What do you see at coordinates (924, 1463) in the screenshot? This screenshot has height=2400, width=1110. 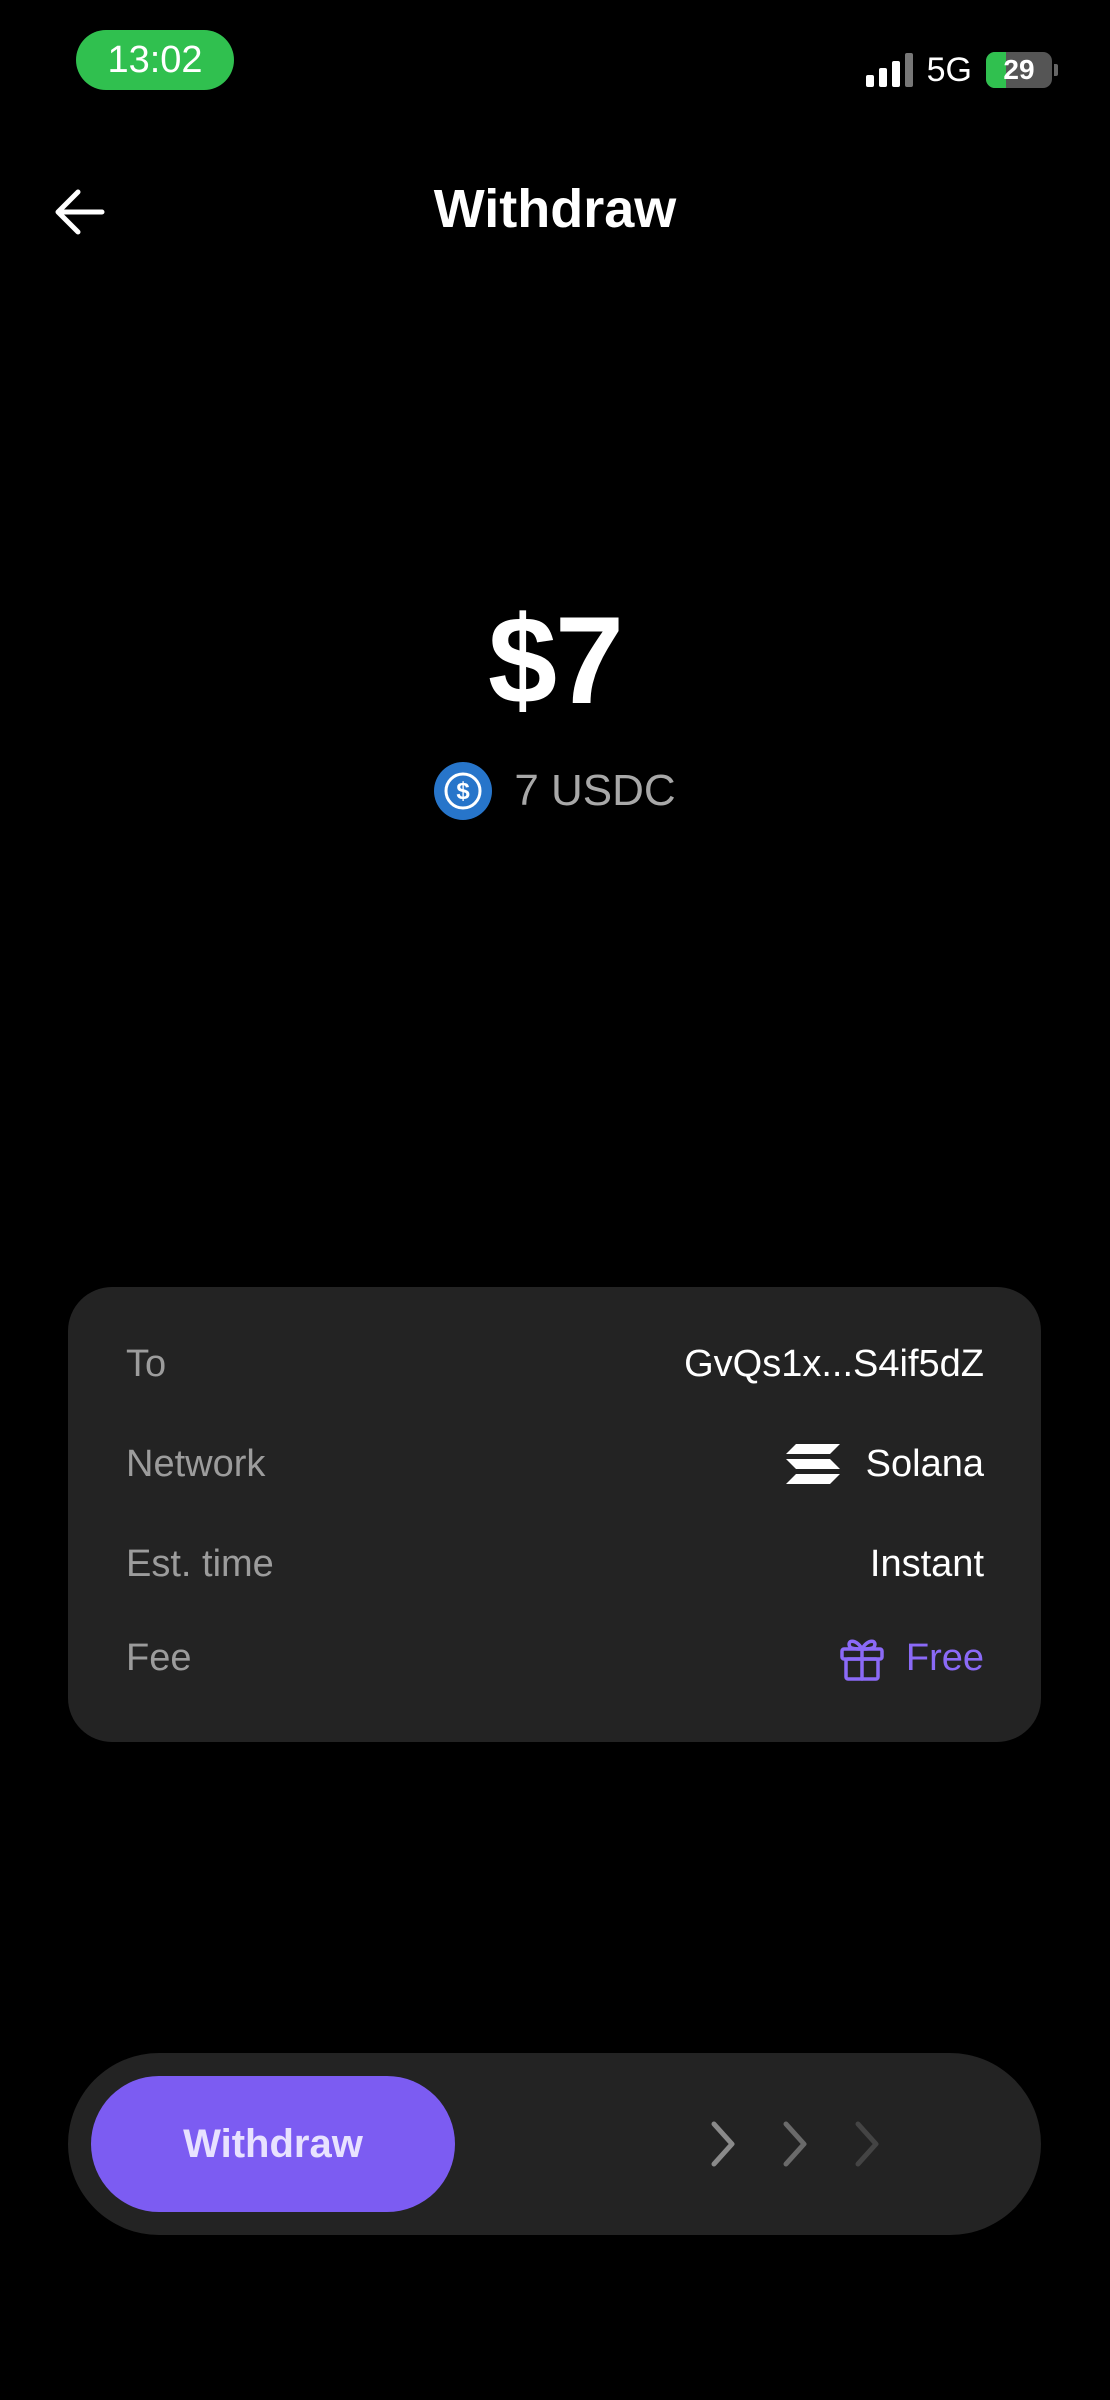 I see `network-value: Solana` at bounding box center [924, 1463].